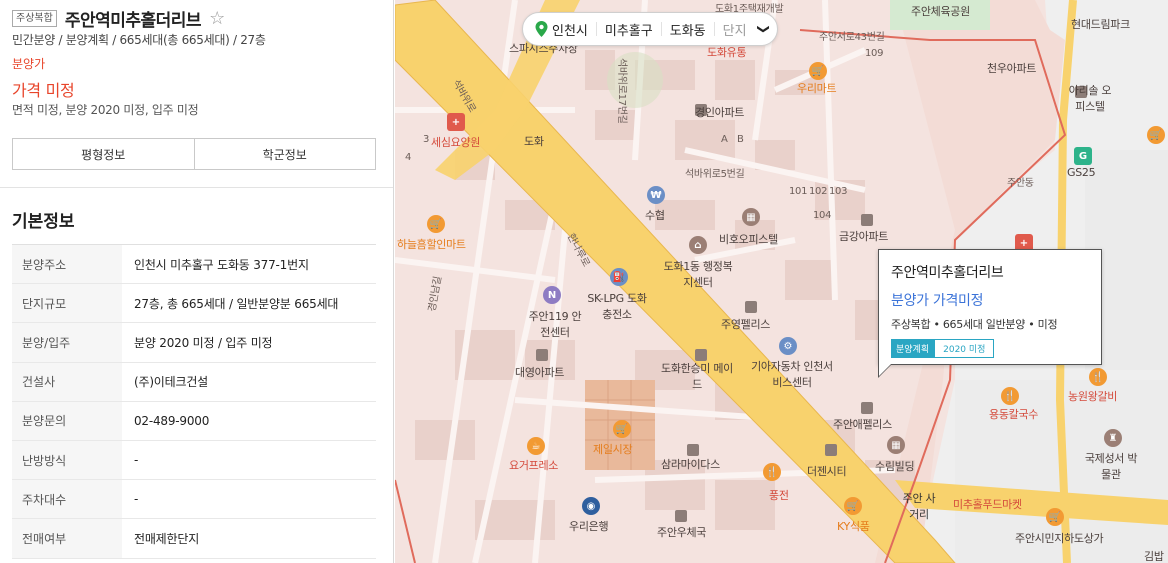 This screenshot has width=1168, height=563. What do you see at coordinates (974, 324) in the screenshot?
I see `popup-description: 주상복합 • 665세대 일반분양 • 미정` at bounding box center [974, 324].